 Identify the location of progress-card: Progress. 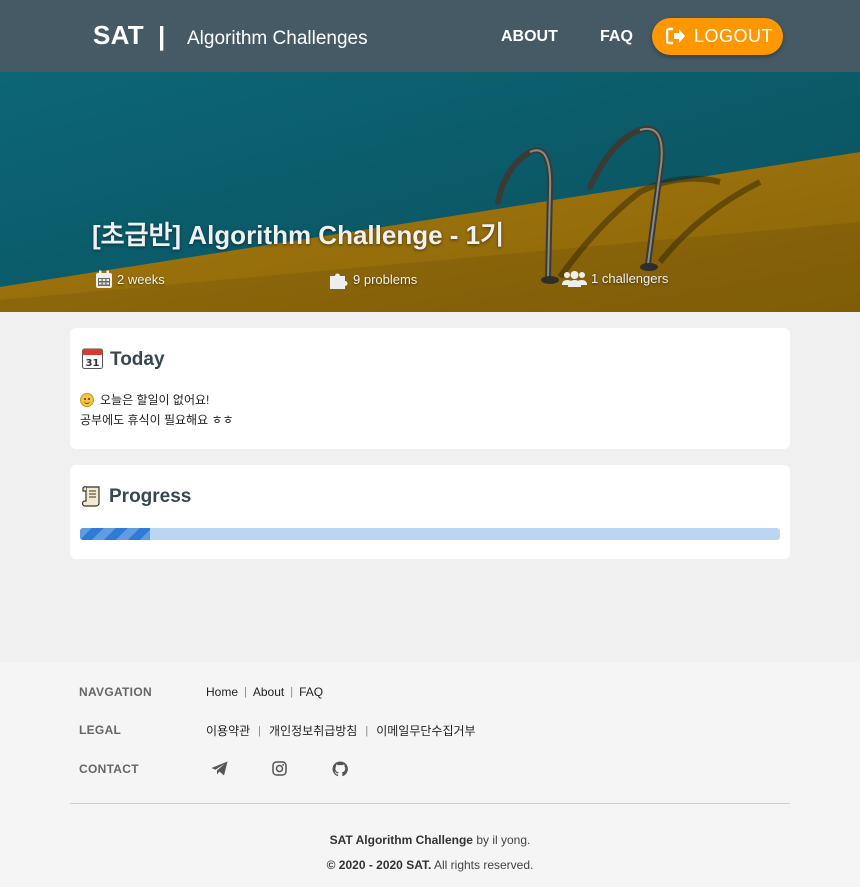
(430, 512).